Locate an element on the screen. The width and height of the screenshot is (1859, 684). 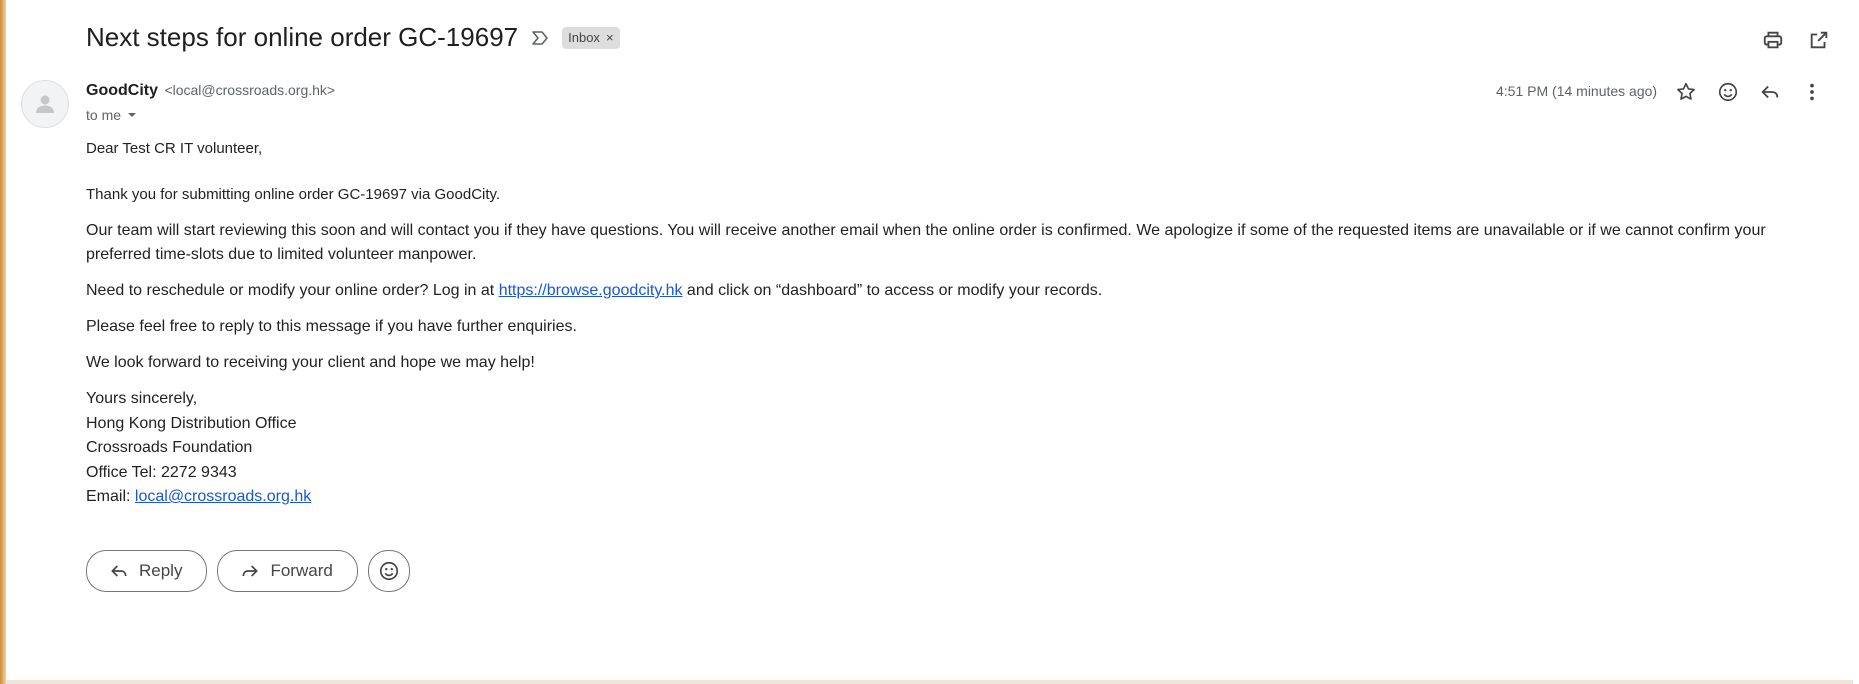
forward-button: Forward is located at coordinates (287, 571).